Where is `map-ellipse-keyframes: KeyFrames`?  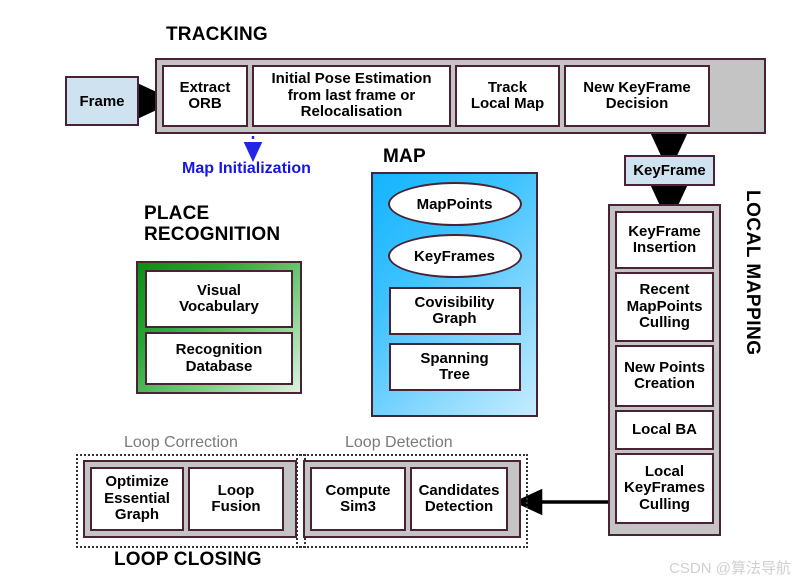
map-ellipse-keyframes: KeyFrames is located at coordinates (454, 256).